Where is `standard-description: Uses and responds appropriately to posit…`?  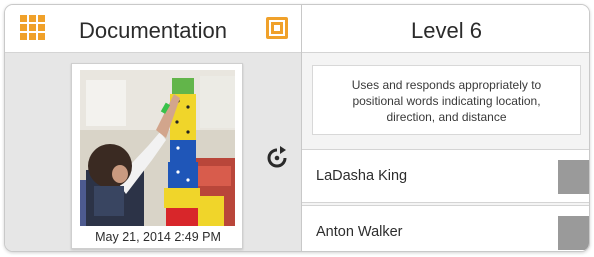 standard-description: Uses and responds appropriately to posit… is located at coordinates (446, 100).